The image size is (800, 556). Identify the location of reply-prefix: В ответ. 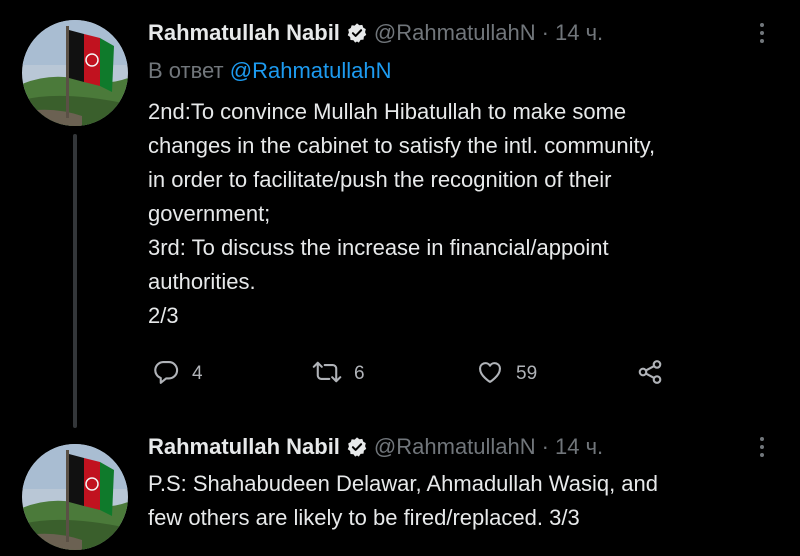
(186, 70).